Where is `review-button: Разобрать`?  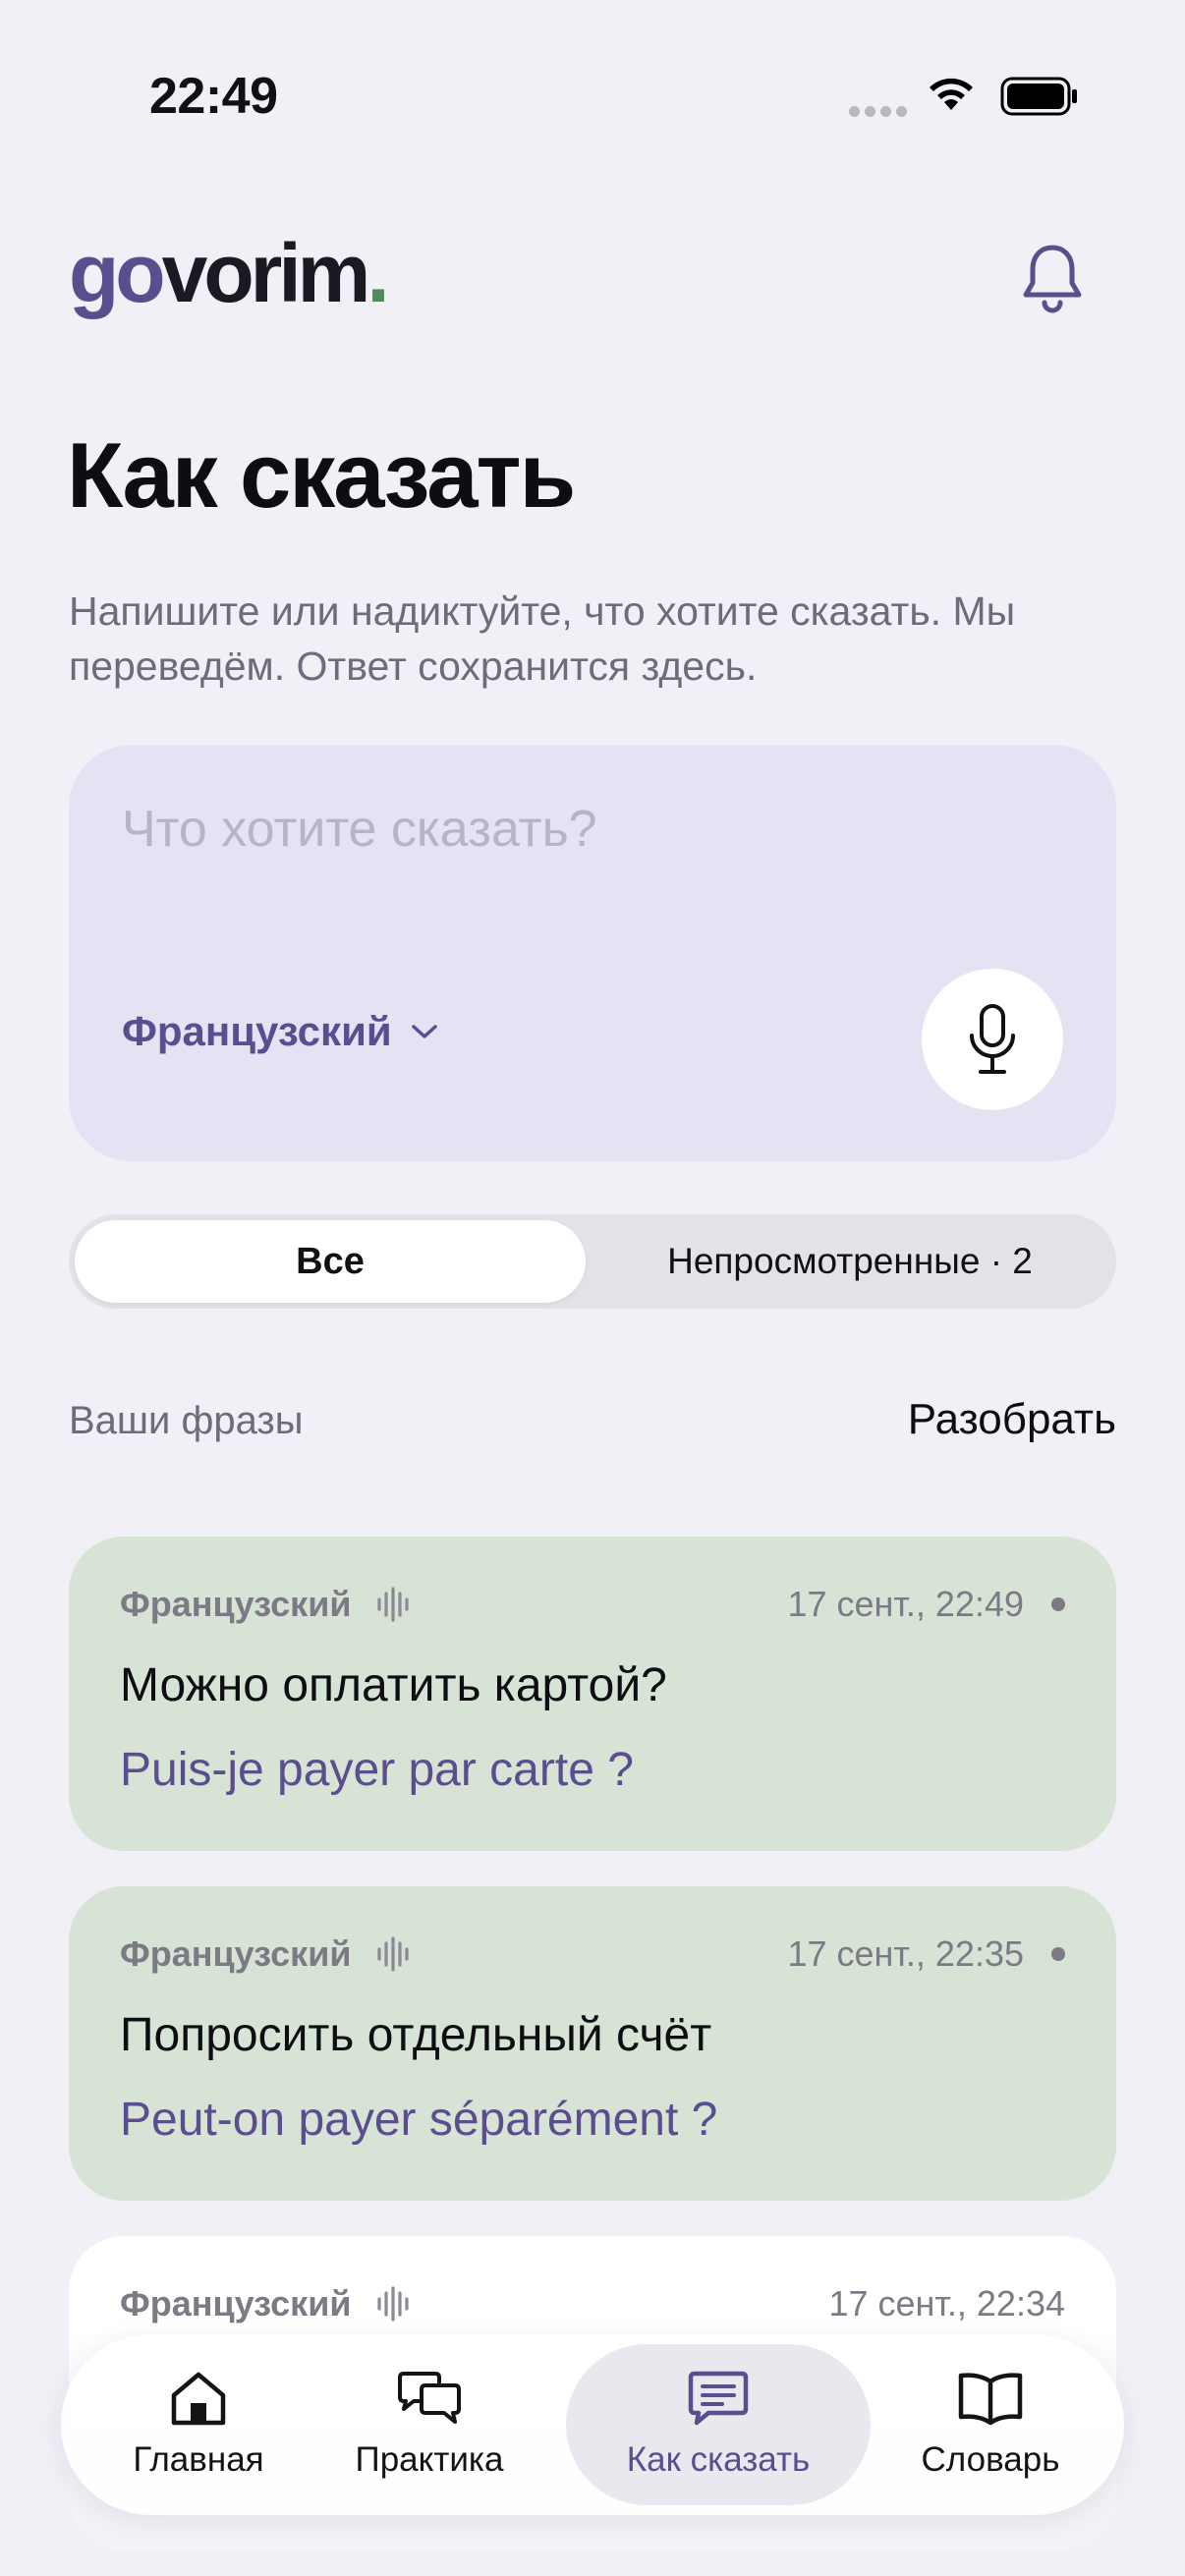
review-button: Разобрать is located at coordinates (1012, 1419).